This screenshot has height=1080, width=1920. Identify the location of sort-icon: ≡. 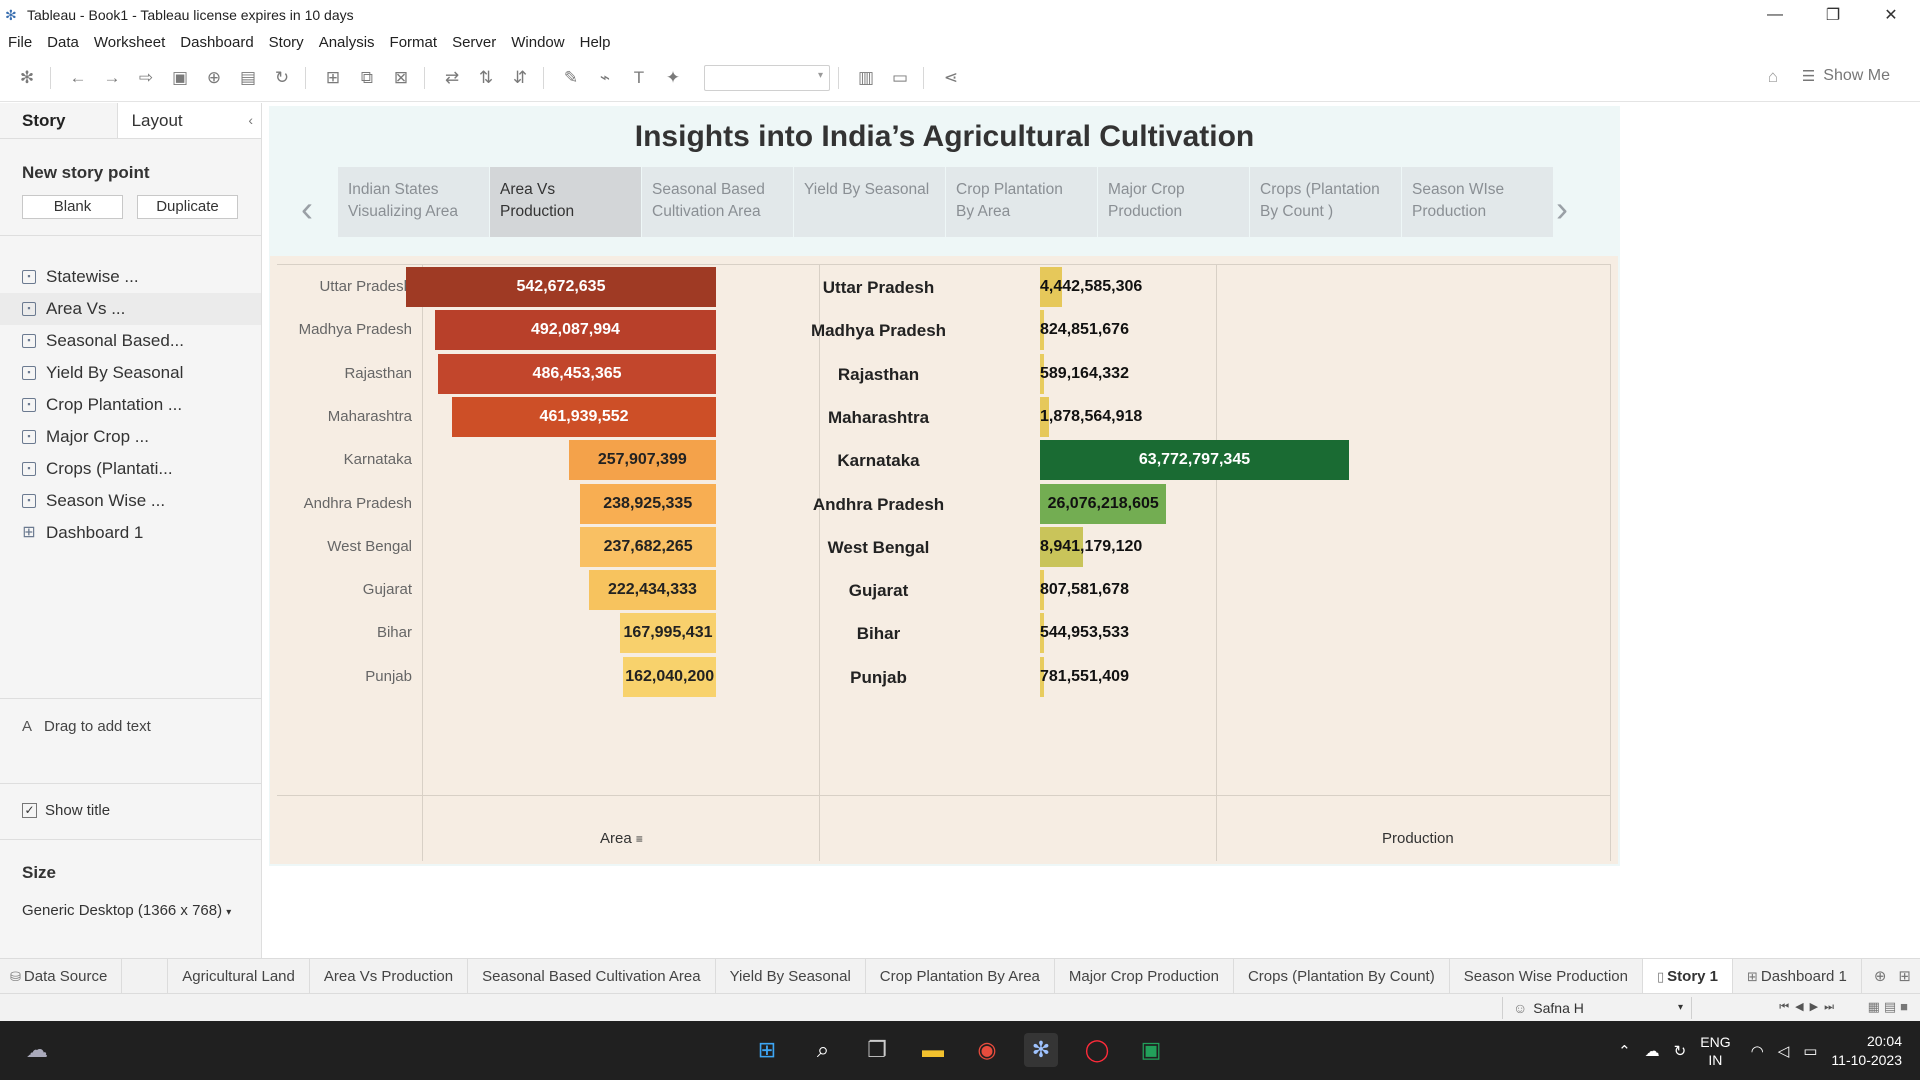
(639, 839).